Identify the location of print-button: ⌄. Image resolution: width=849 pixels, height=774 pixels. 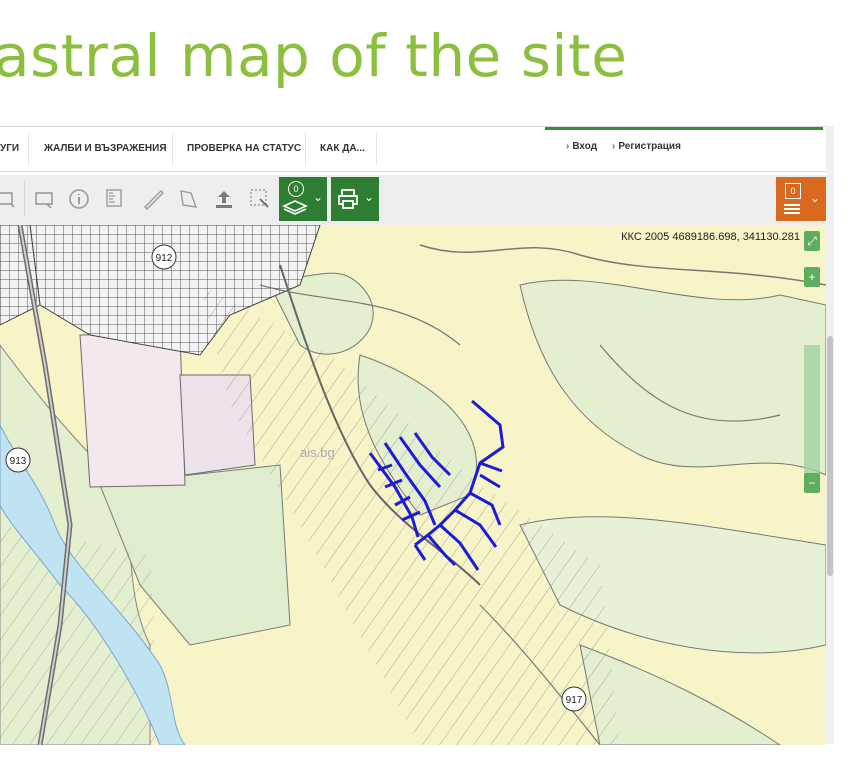
(355, 199).